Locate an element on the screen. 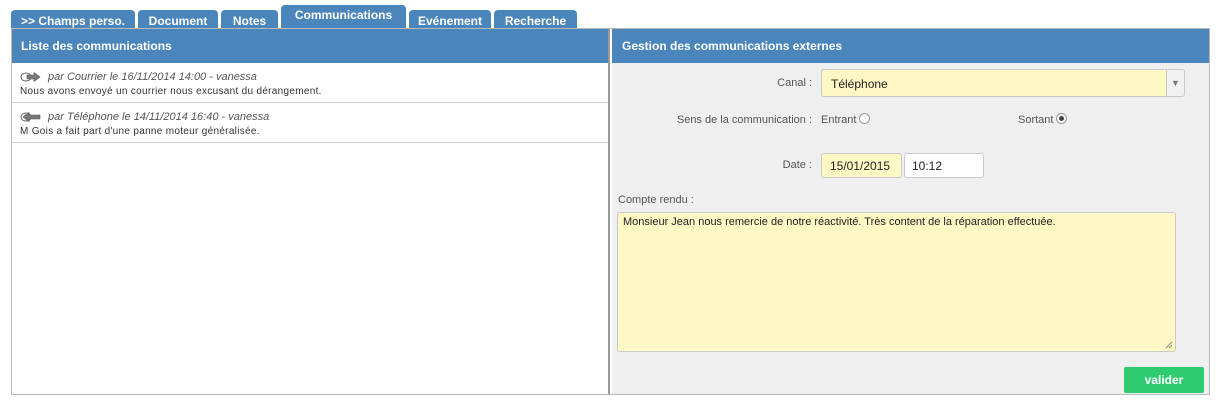  communications-list-title: Liste des communications is located at coordinates (310, 46).